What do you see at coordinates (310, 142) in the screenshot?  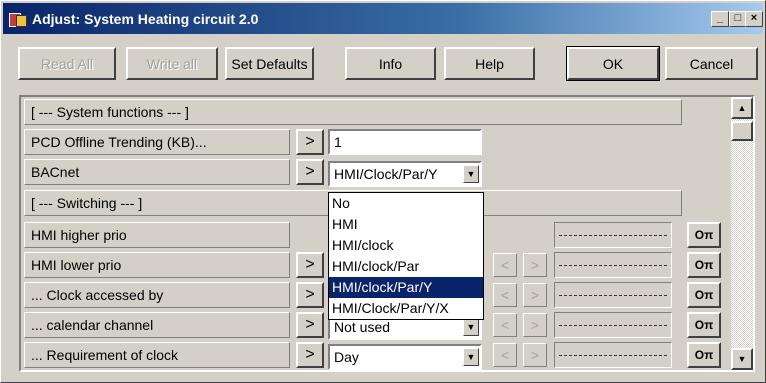 I see `pcd-trending-open-button: >` at bounding box center [310, 142].